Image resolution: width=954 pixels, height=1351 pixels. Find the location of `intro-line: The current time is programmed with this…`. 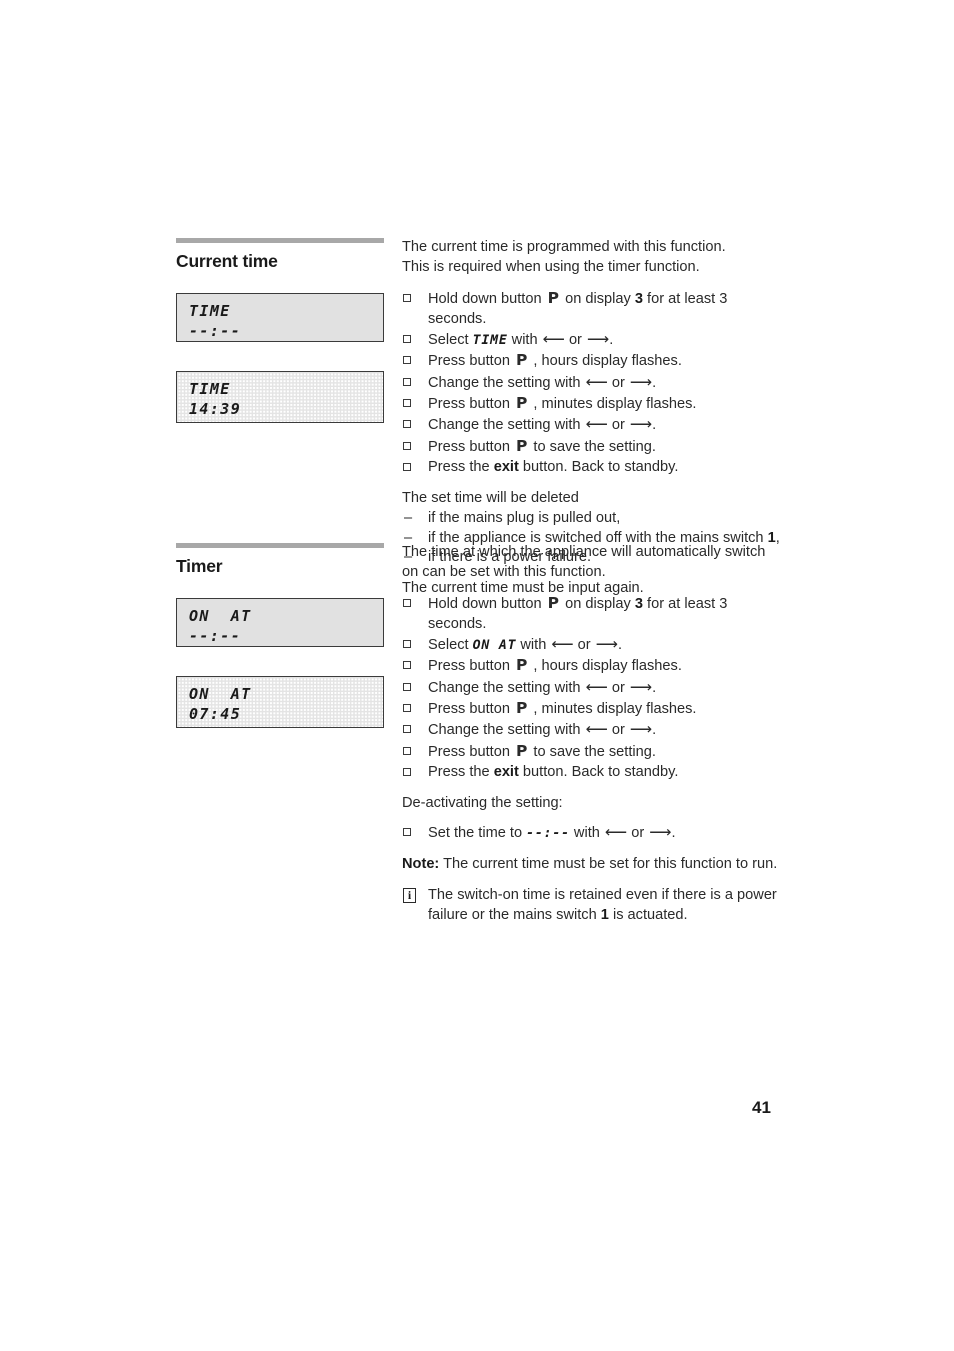

intro-line: The current time is programmed with this… is located at coordinates (564, 247).